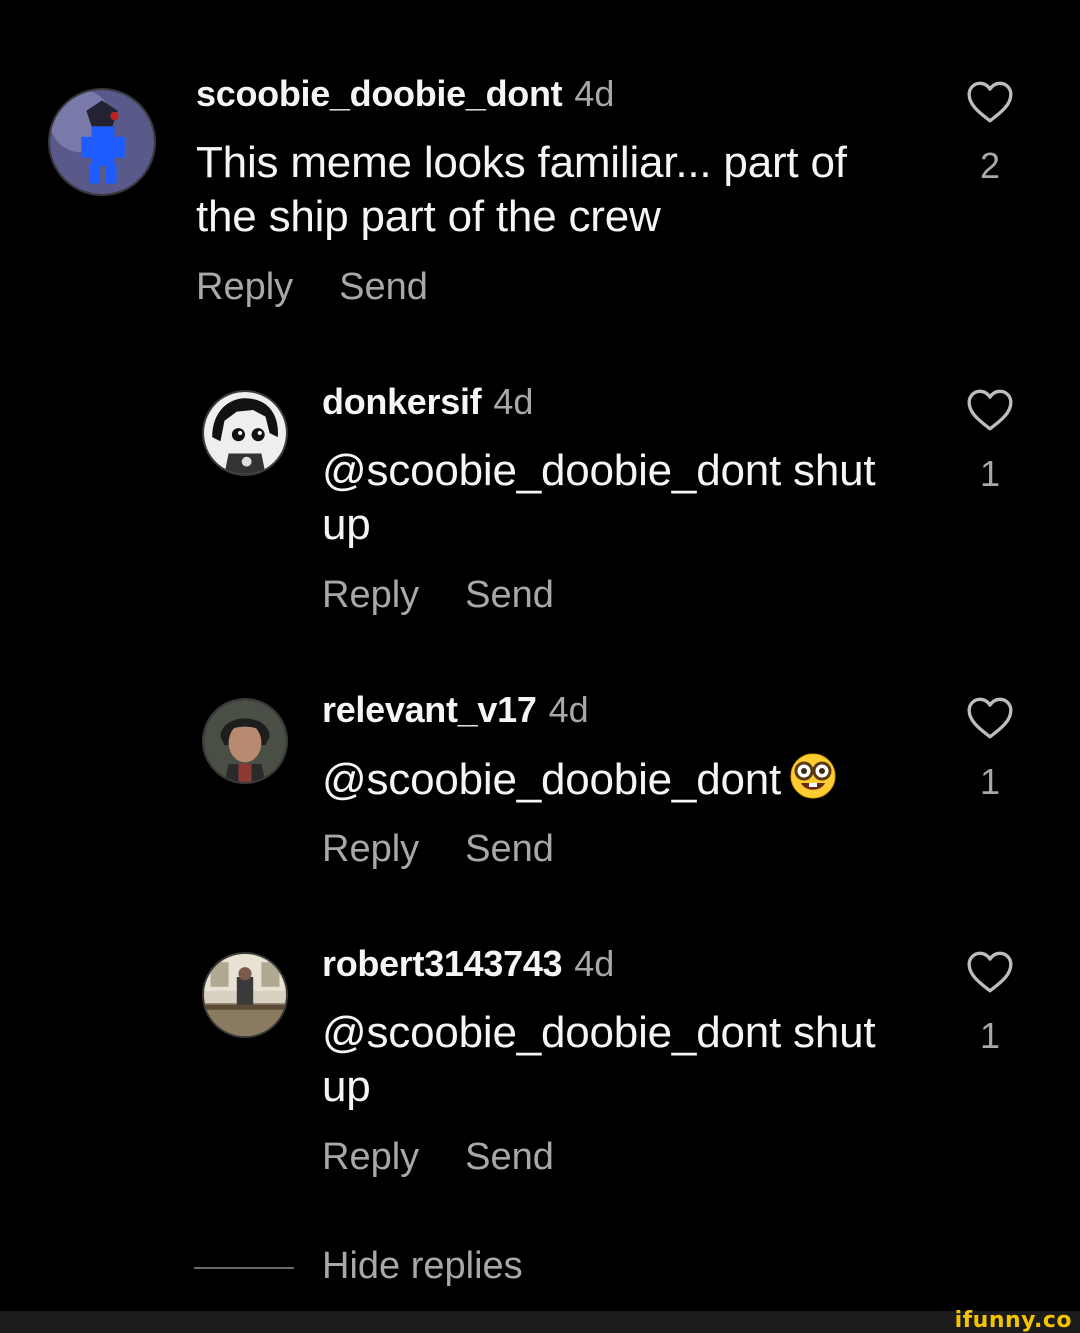 This screenshot has width=1080, height=1333. I want to click on hide-replies-label: Hide replies, so click(422, 1266).